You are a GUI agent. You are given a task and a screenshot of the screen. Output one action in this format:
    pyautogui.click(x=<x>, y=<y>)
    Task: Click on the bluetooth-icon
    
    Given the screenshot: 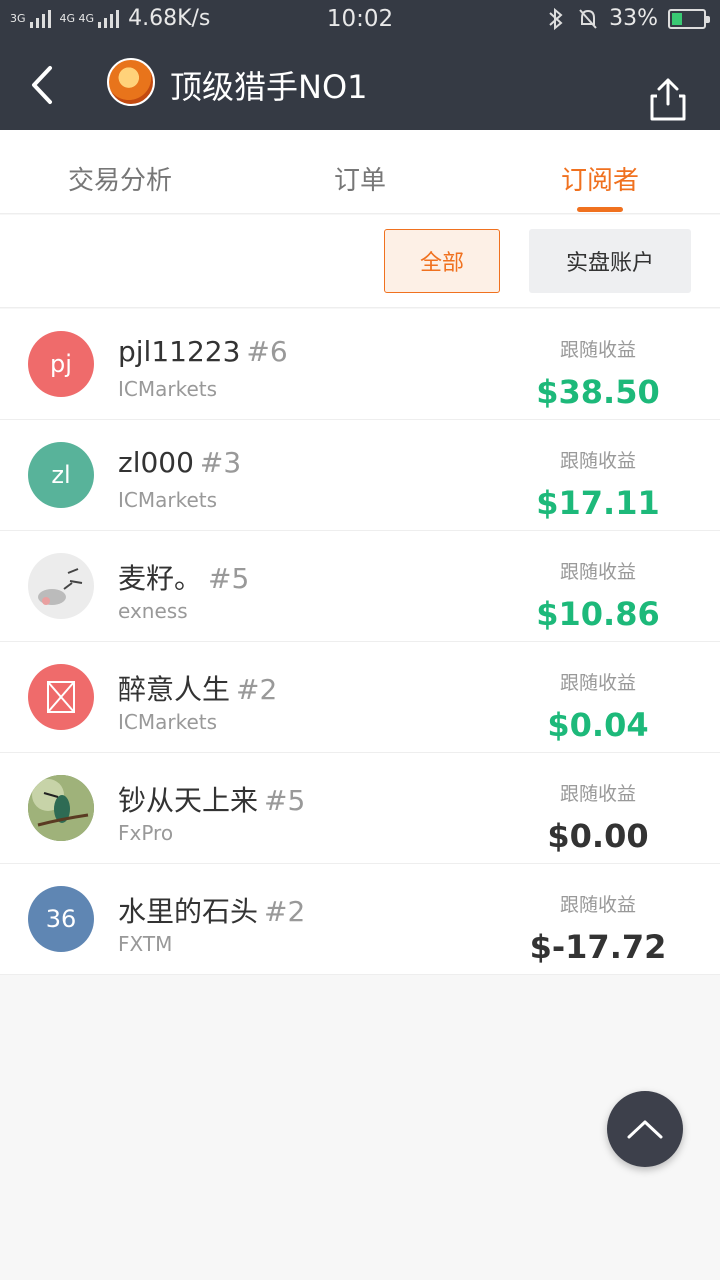 What is the action you would take?
    pyautogui.click(x=556, y=18)
    